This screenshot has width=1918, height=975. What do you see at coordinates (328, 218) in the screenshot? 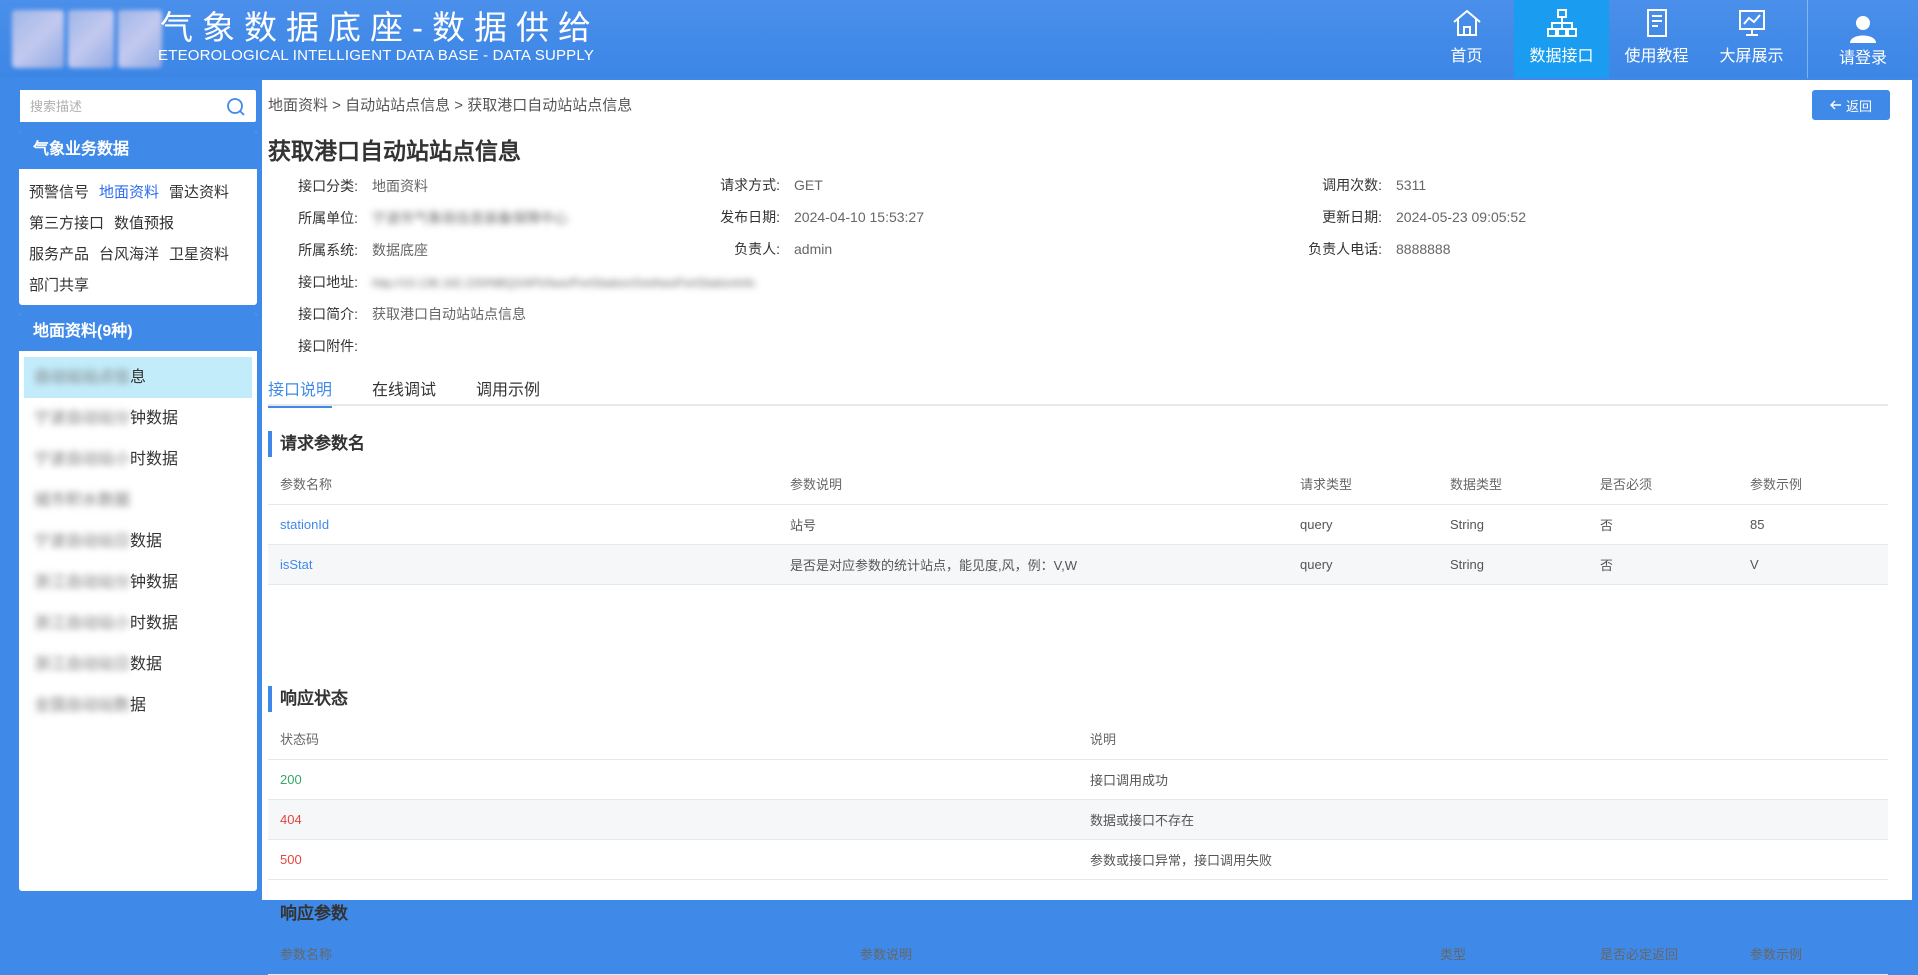
I see `info-label: 所属单位:` at bounding box center [328, 218].